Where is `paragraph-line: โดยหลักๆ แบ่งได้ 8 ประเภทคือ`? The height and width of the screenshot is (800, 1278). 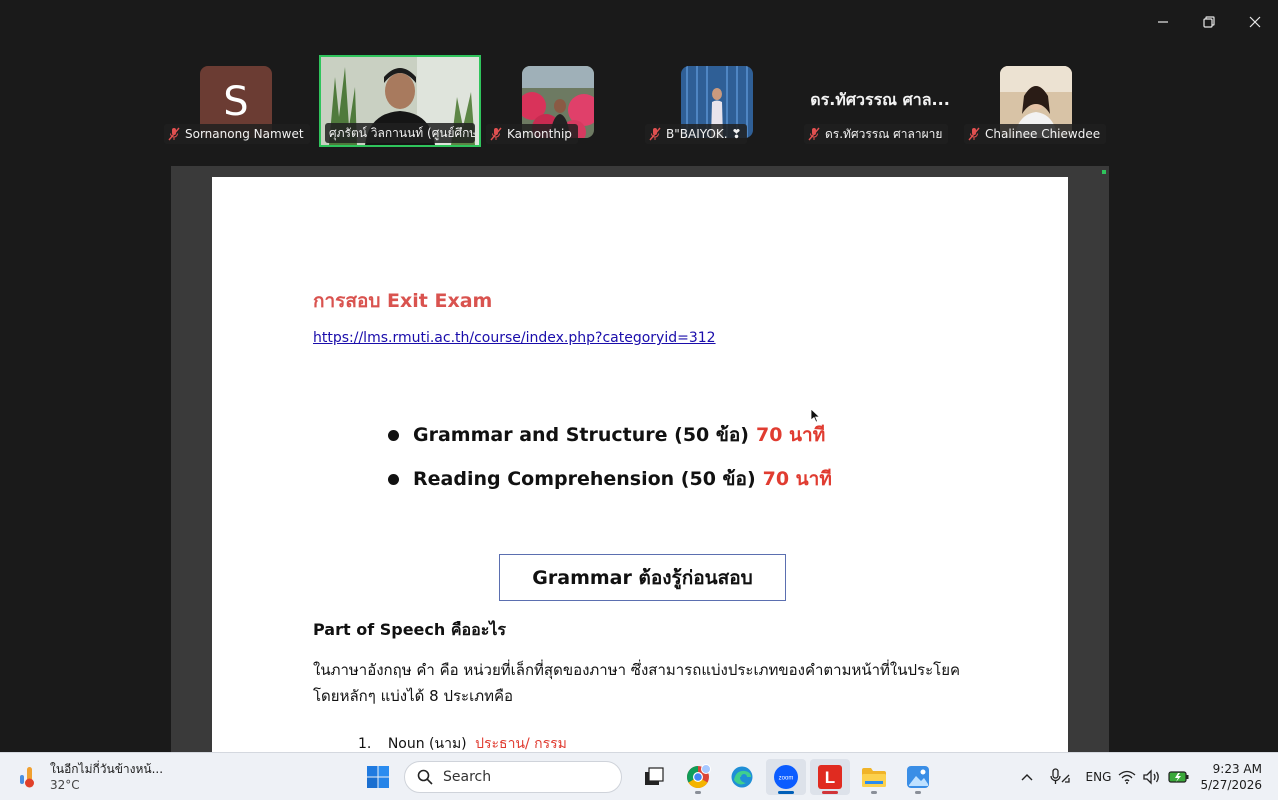
paragraph-line: โดยหลักๆ แบ่งได้ 8 ประเภทคือ is located at coordinates (413, 696).